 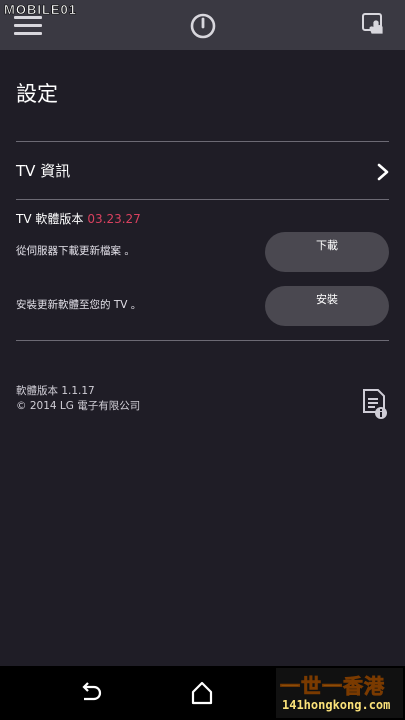 I want to click on install-description: 安裝更新軟體至您的 TV 。, so click(x=79, y=305).